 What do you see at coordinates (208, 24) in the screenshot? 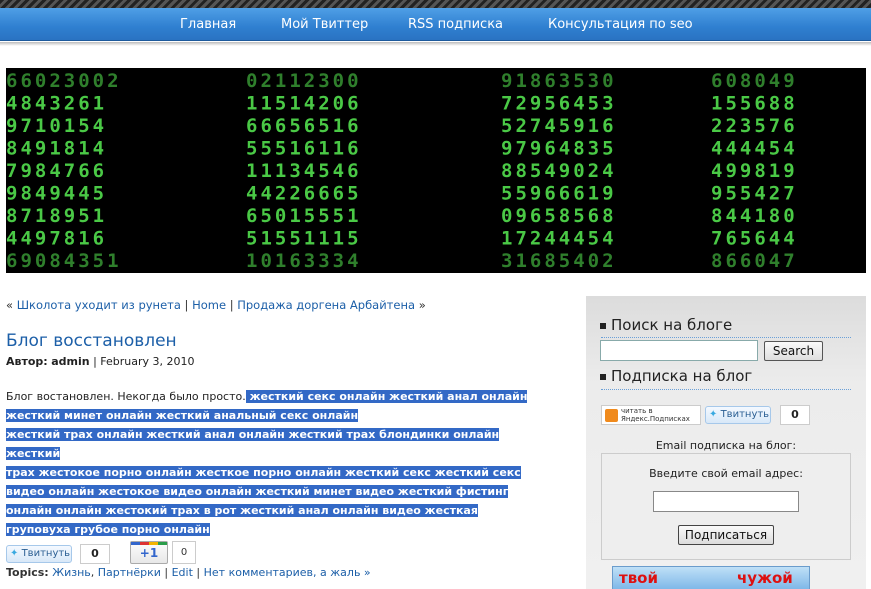
I see `nav-home-link: Главная` at bounding box center [208, 24].